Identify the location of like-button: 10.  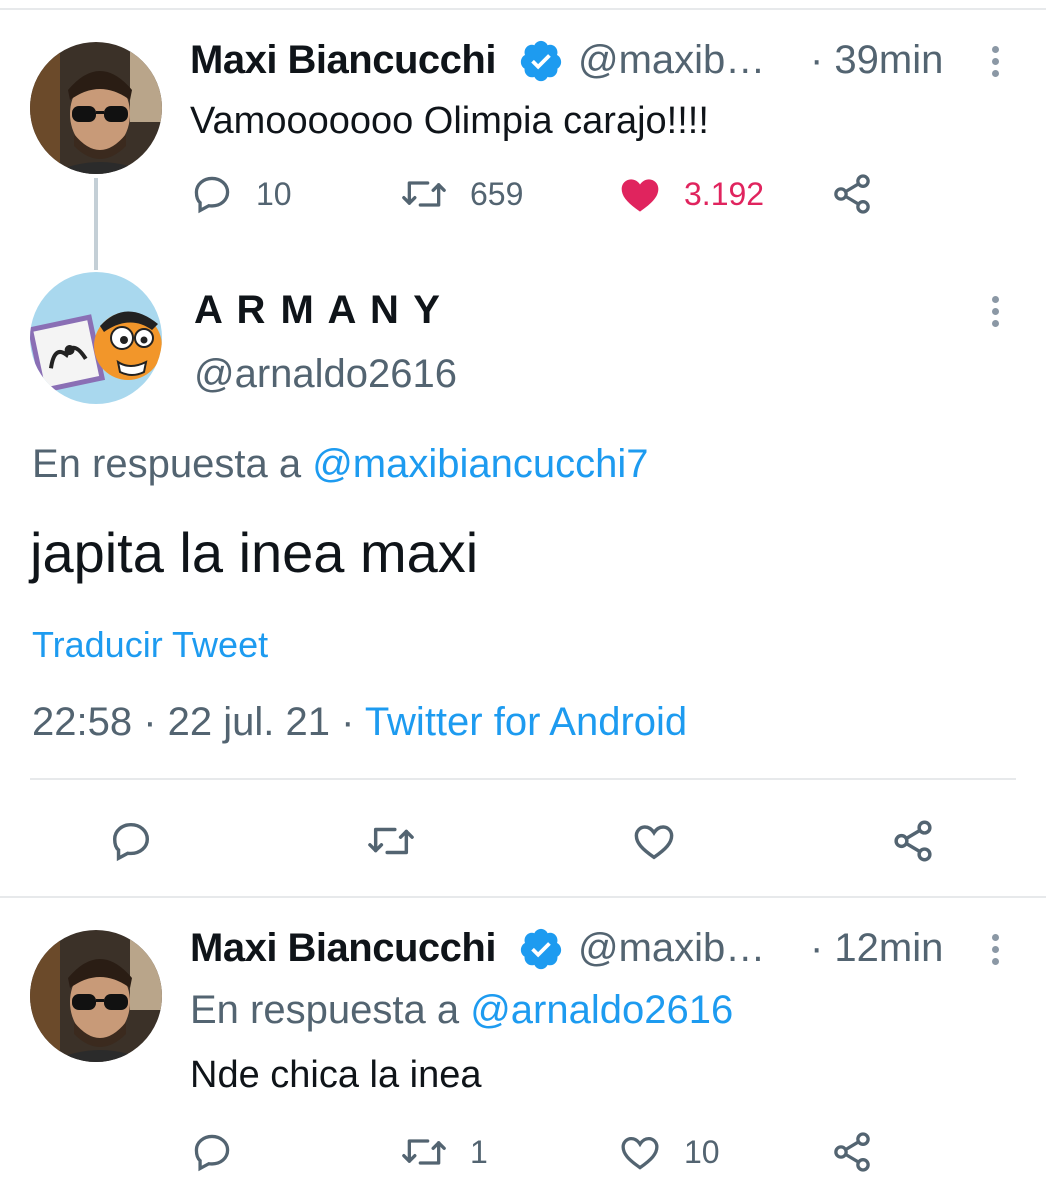
(669, 1152).